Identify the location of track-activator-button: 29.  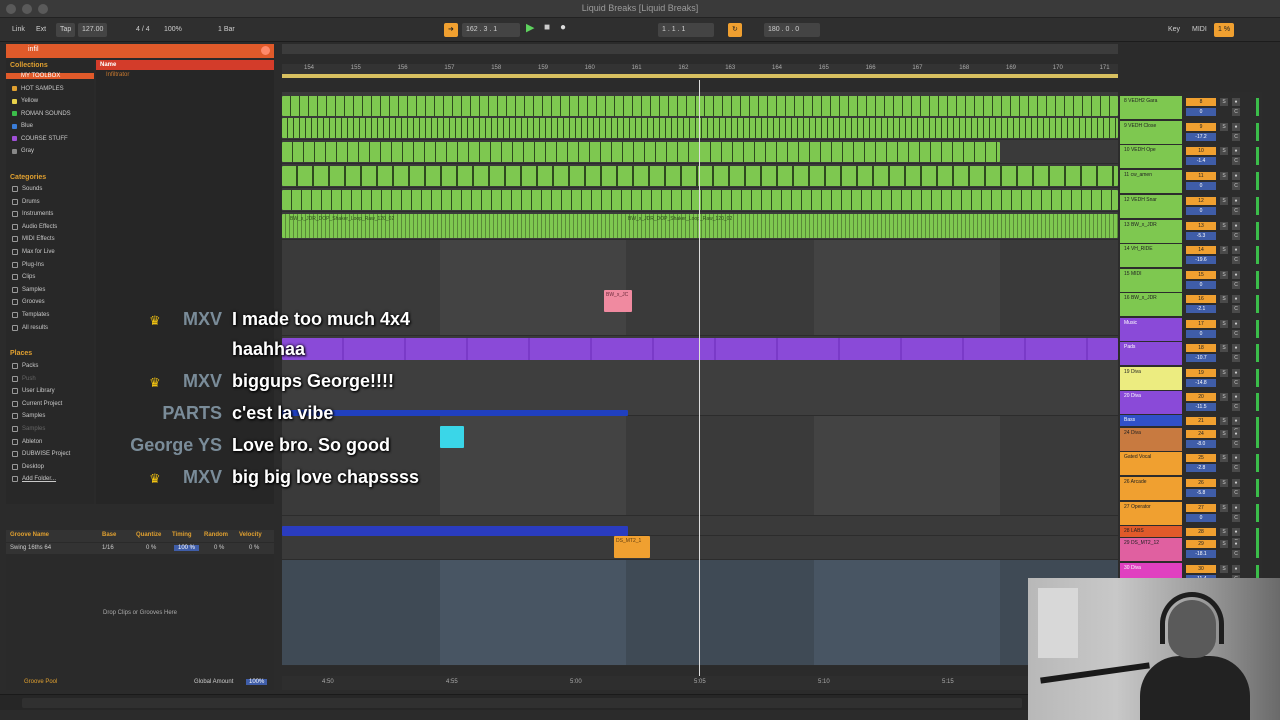
(1201, 544).